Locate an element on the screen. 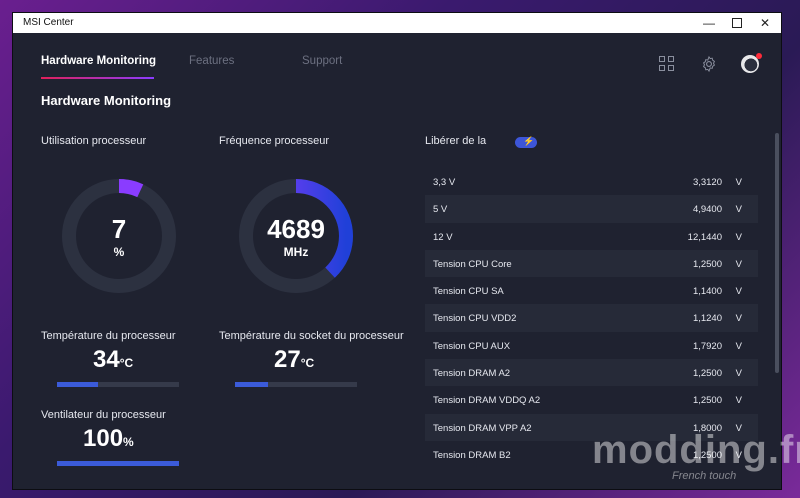 The width and height of the screenshot is (800, 498). cpu-fan-bar is located at coordinates (118, 463).